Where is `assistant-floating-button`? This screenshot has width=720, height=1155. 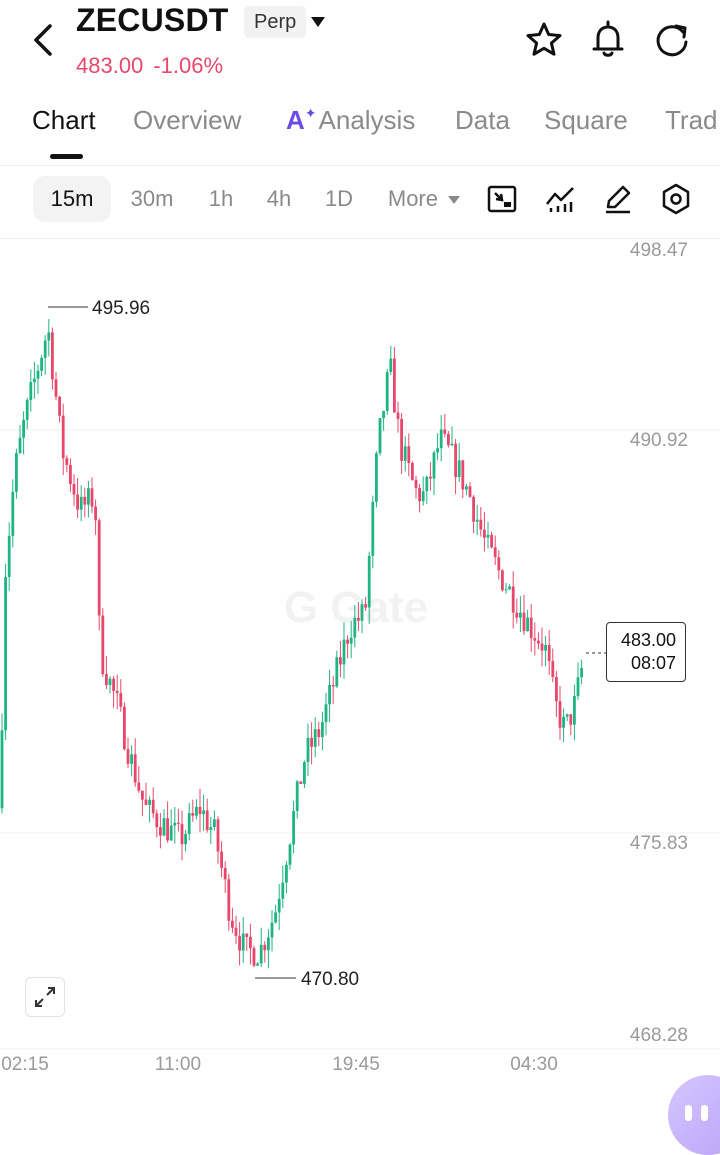
assistant-floating-button is located at coordinates (694, 1115).